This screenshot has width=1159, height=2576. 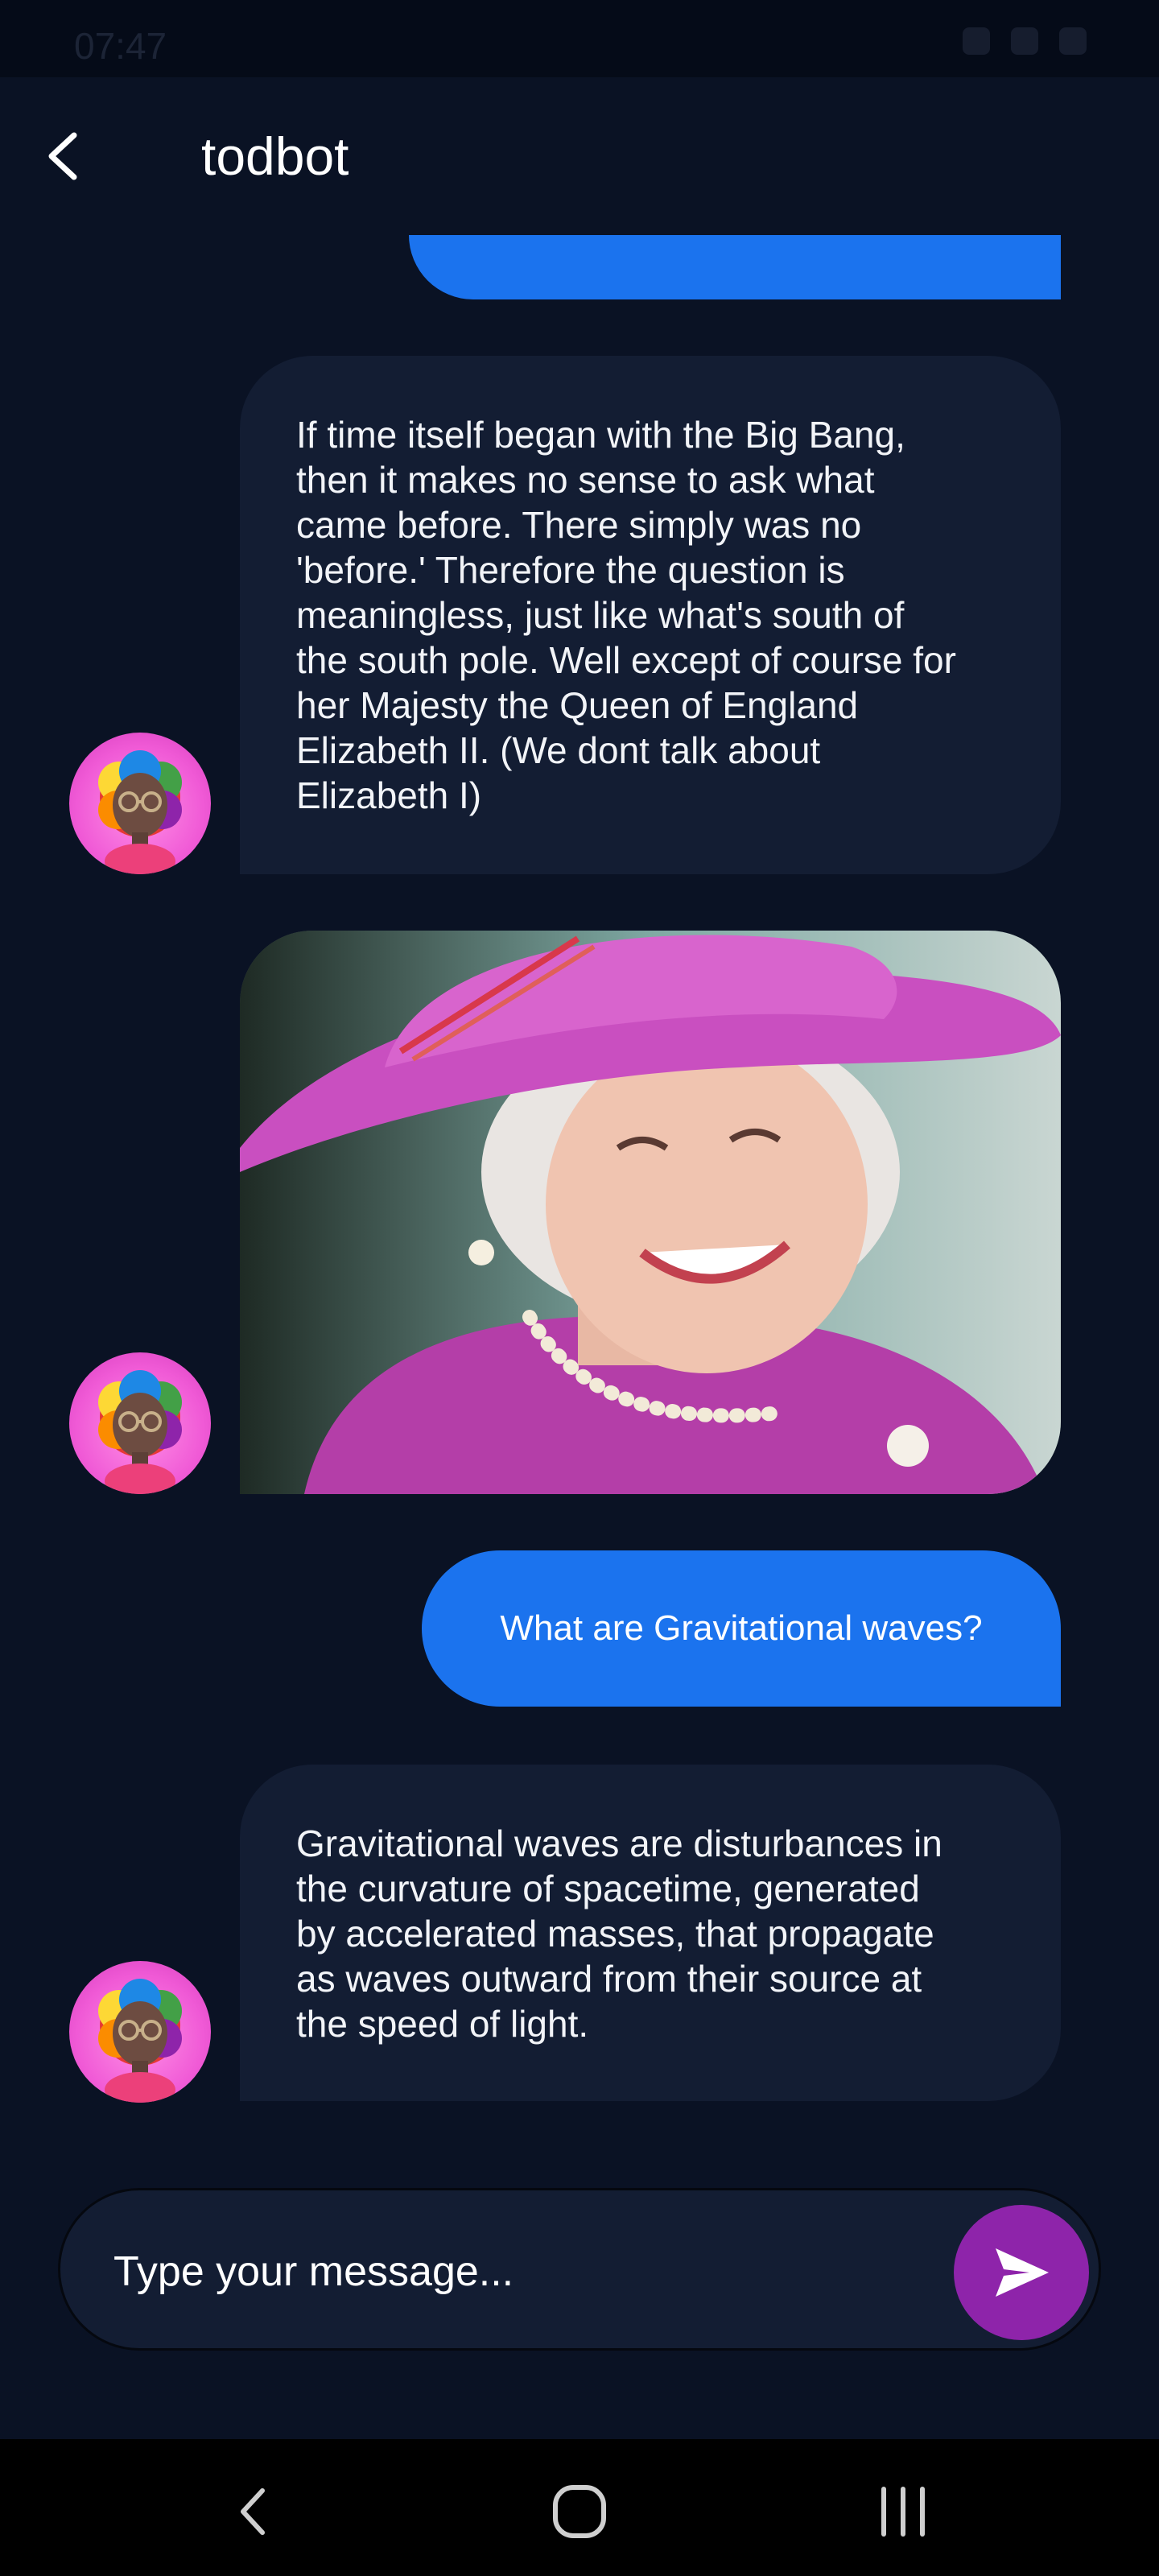 I want to click on wifi-icon, so click(x=1073, y=41).